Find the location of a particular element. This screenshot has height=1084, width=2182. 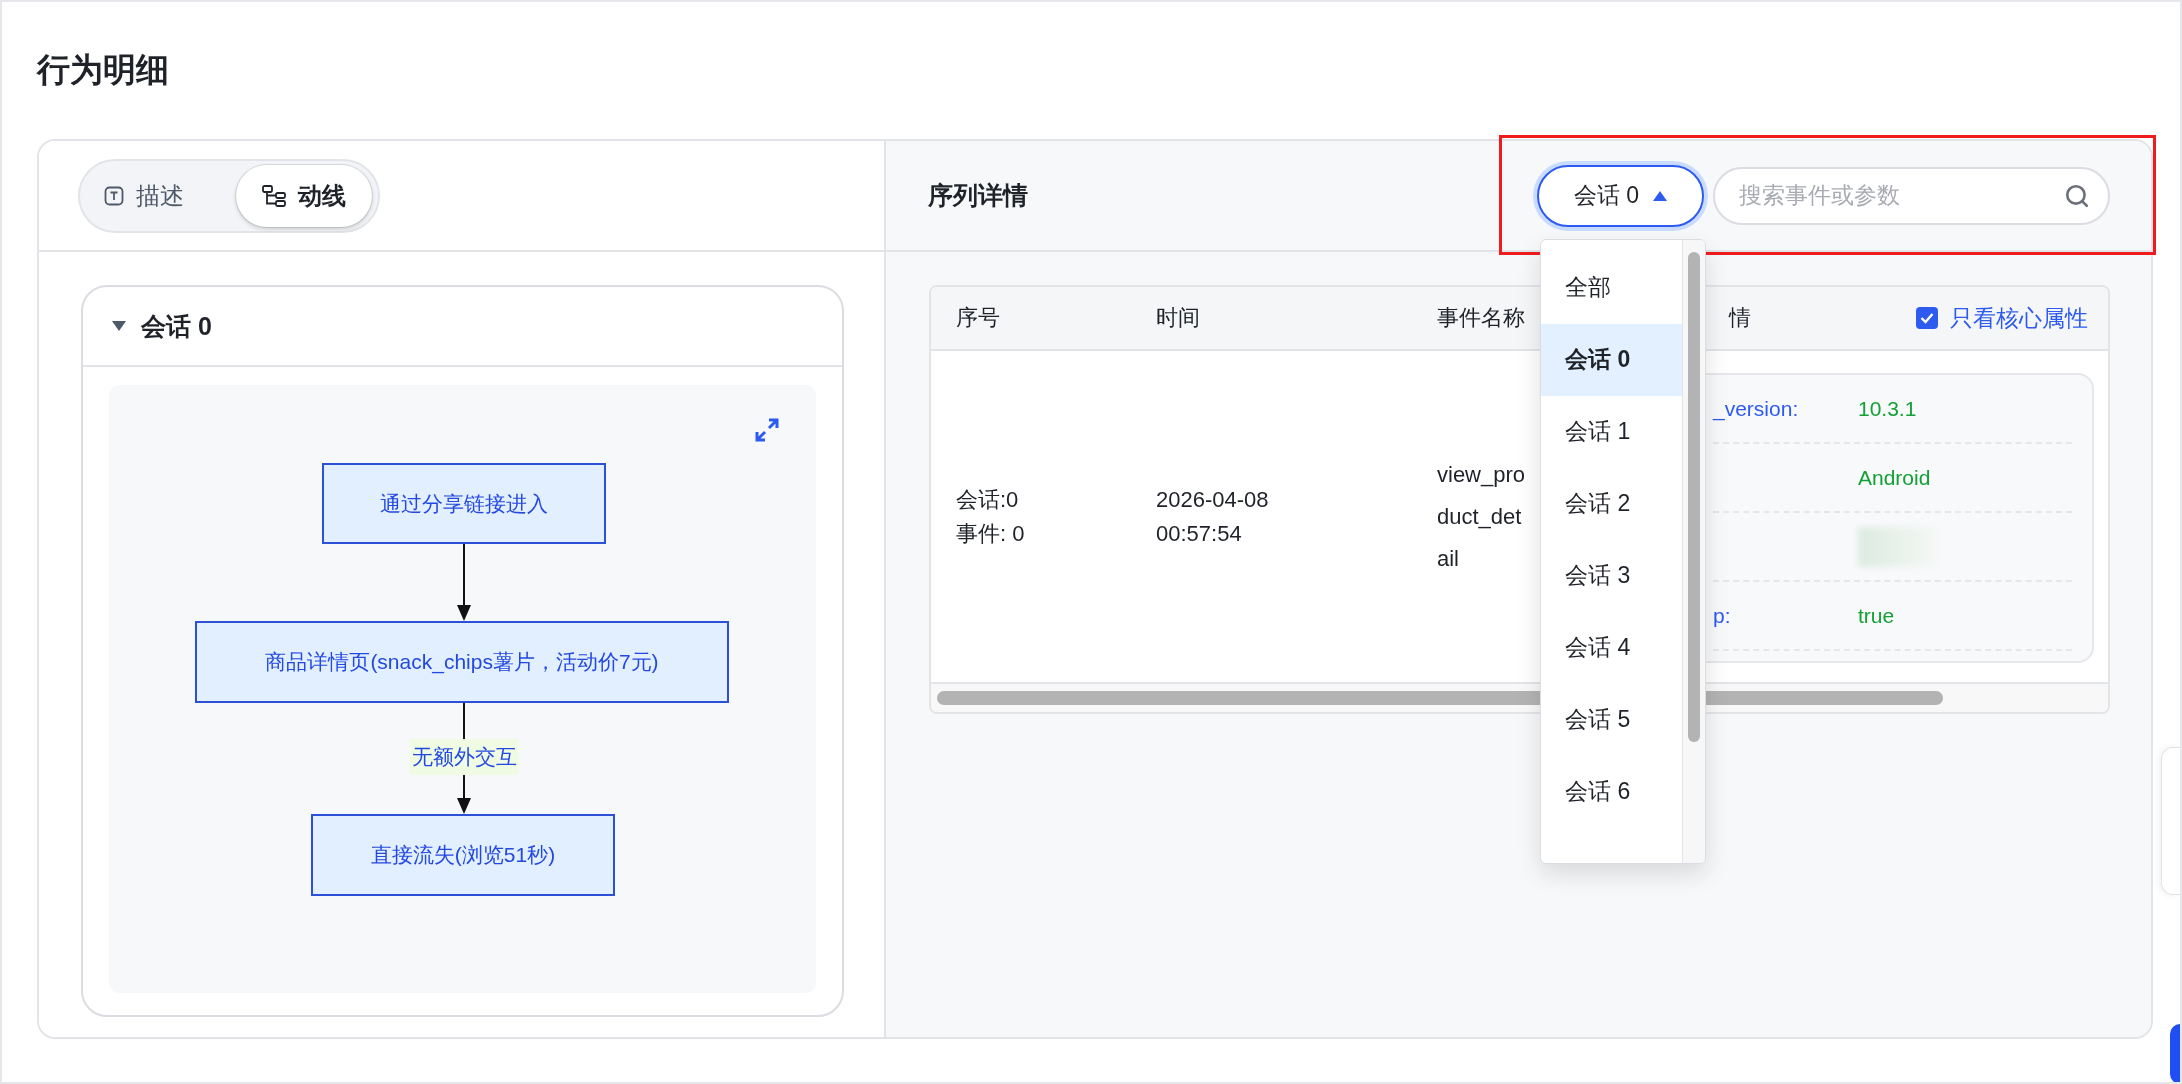

property-value: true is located at coordinates (1876, 615).